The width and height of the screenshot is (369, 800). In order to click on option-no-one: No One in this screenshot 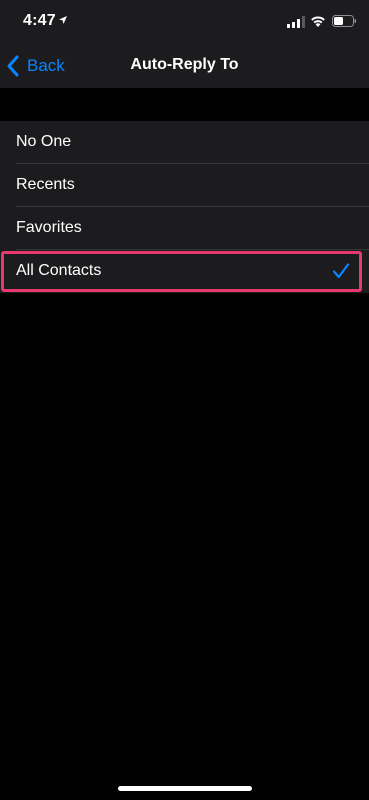, I will do `click(184, 142)`.